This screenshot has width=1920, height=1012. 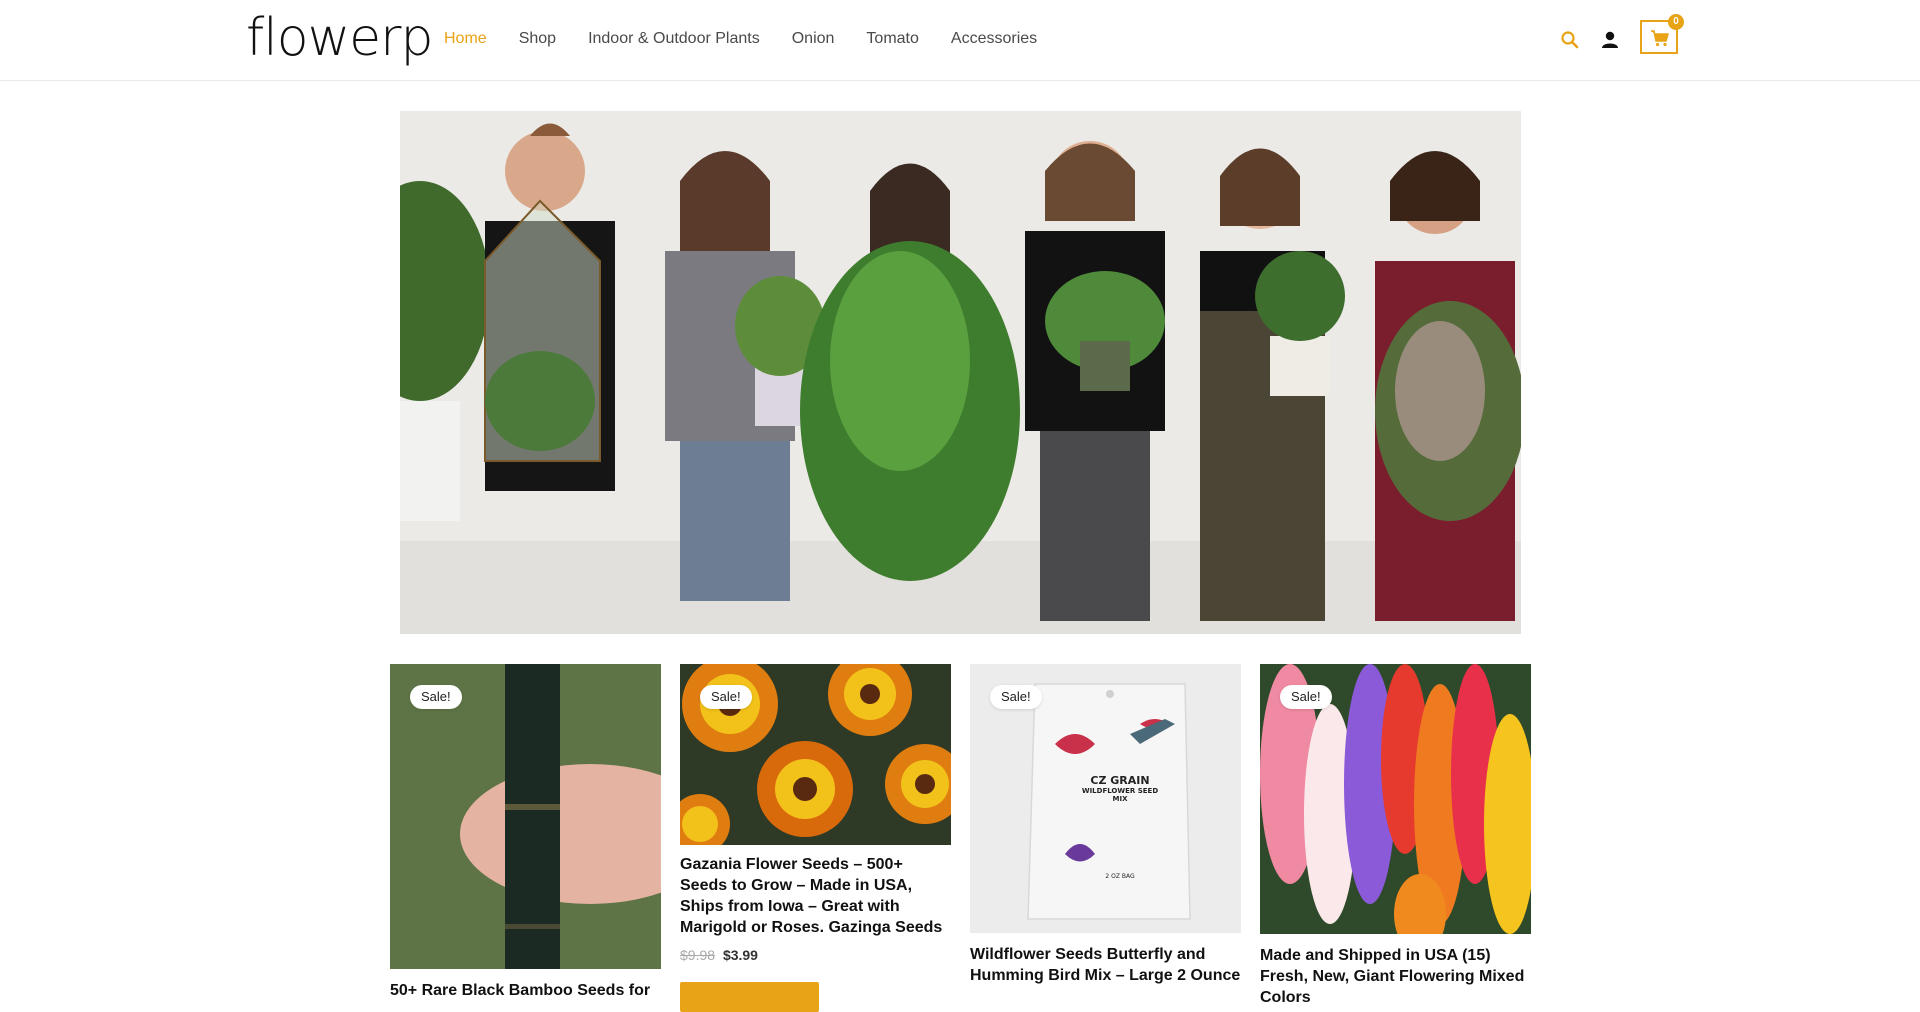 I want to click on packet-line2: MIX, so click(x=1120, y=799).